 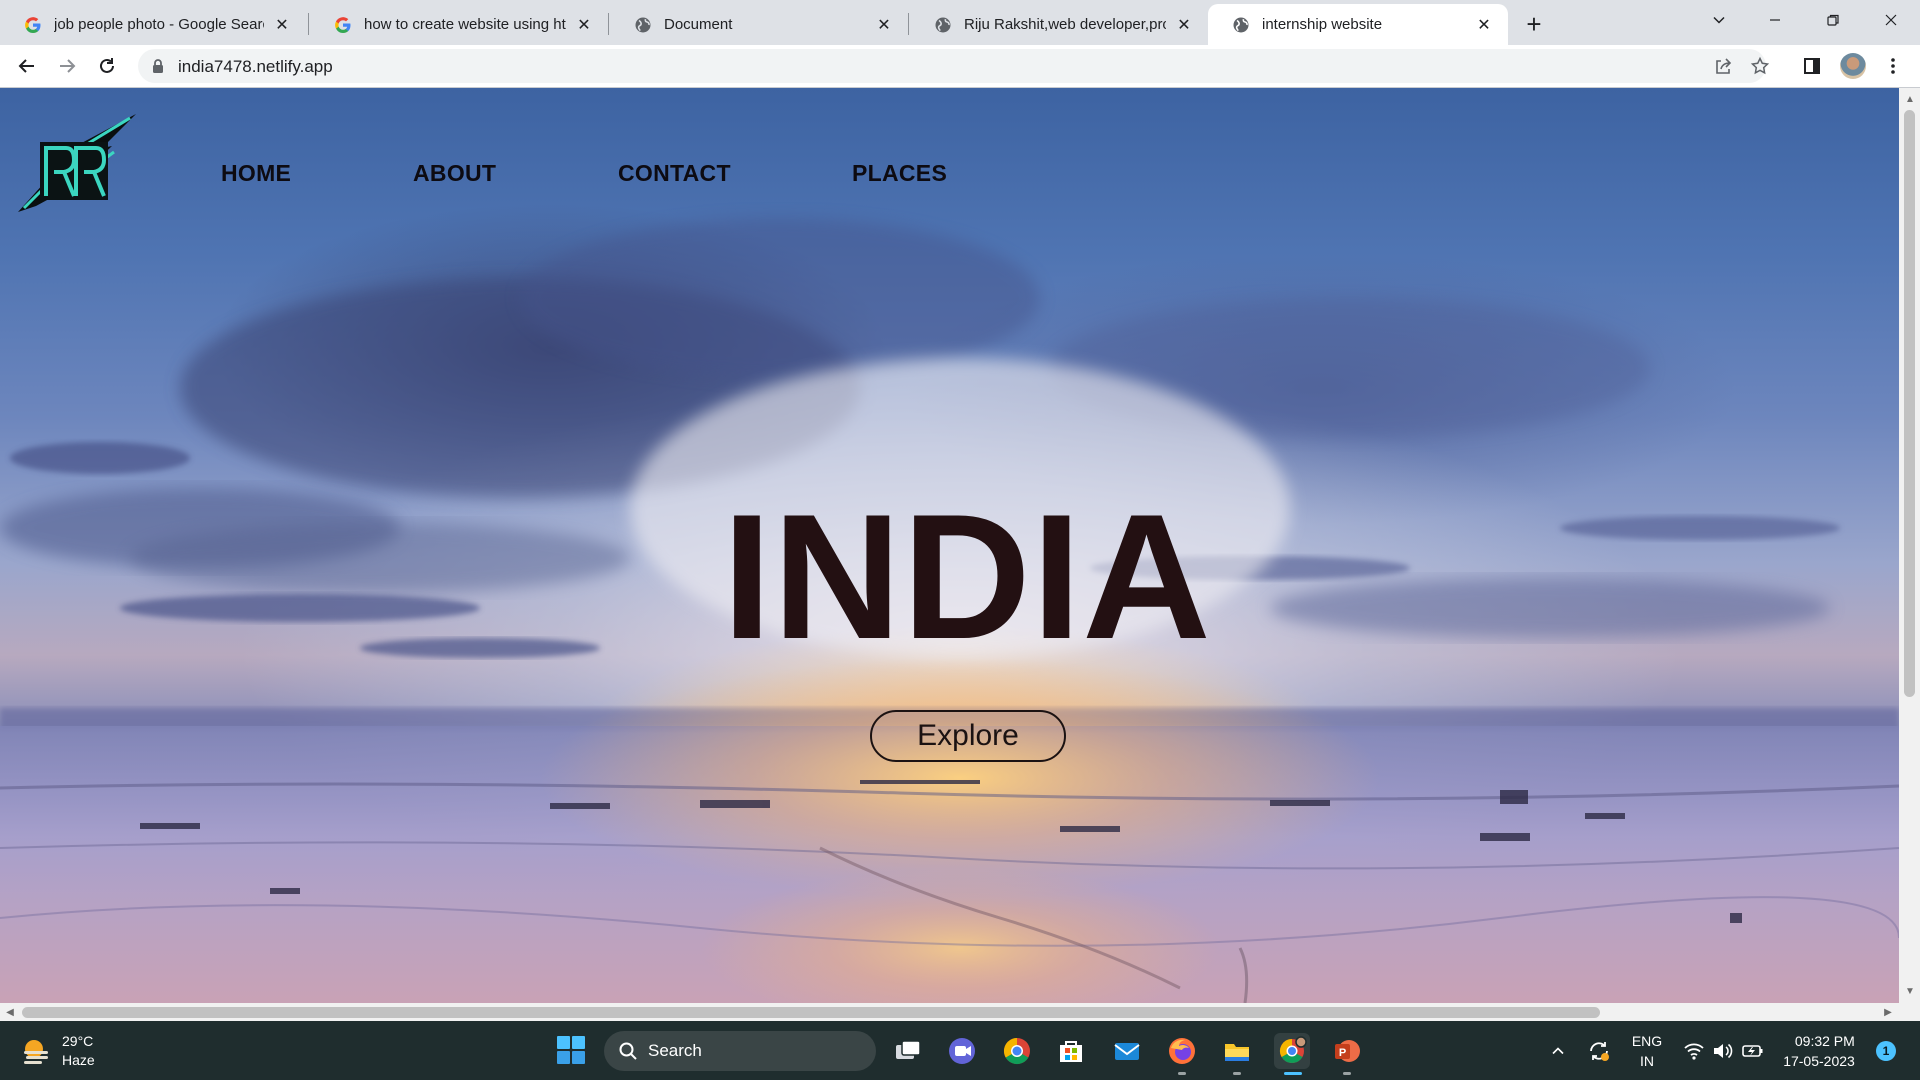 What do you see at coordinates (1534, 24) in the screenshot?
I see `new-tab-button: +` at bounding box center [1534, 24].